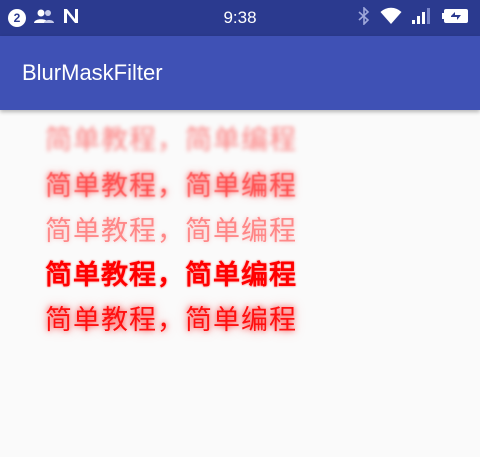 The width and height of the screenshot is (480, 457). I want to click on inner-blur-text: 简单教程，简单编程, so click(171, 275).